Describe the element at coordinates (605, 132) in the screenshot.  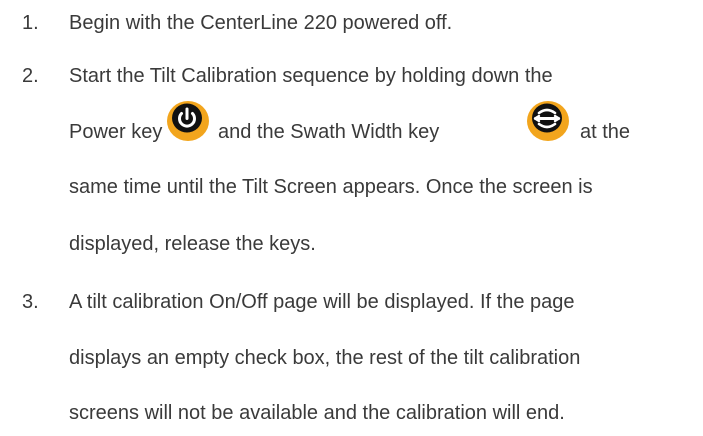
I see `step-2-text-at-the: at the` at that location.